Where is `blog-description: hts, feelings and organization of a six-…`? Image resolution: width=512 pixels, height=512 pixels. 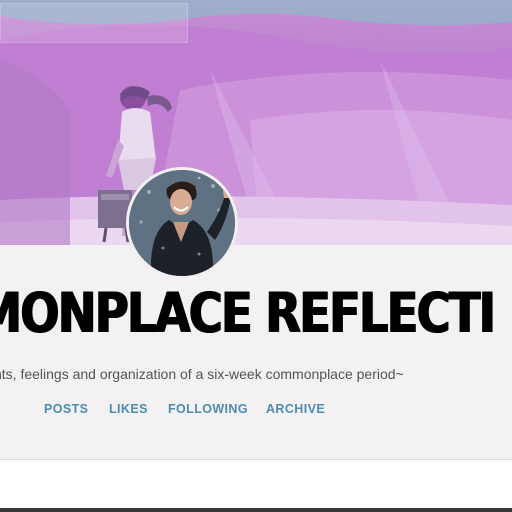 blog-description: hts, feelings and organization of a six-… is located at coordinates (202, 374).